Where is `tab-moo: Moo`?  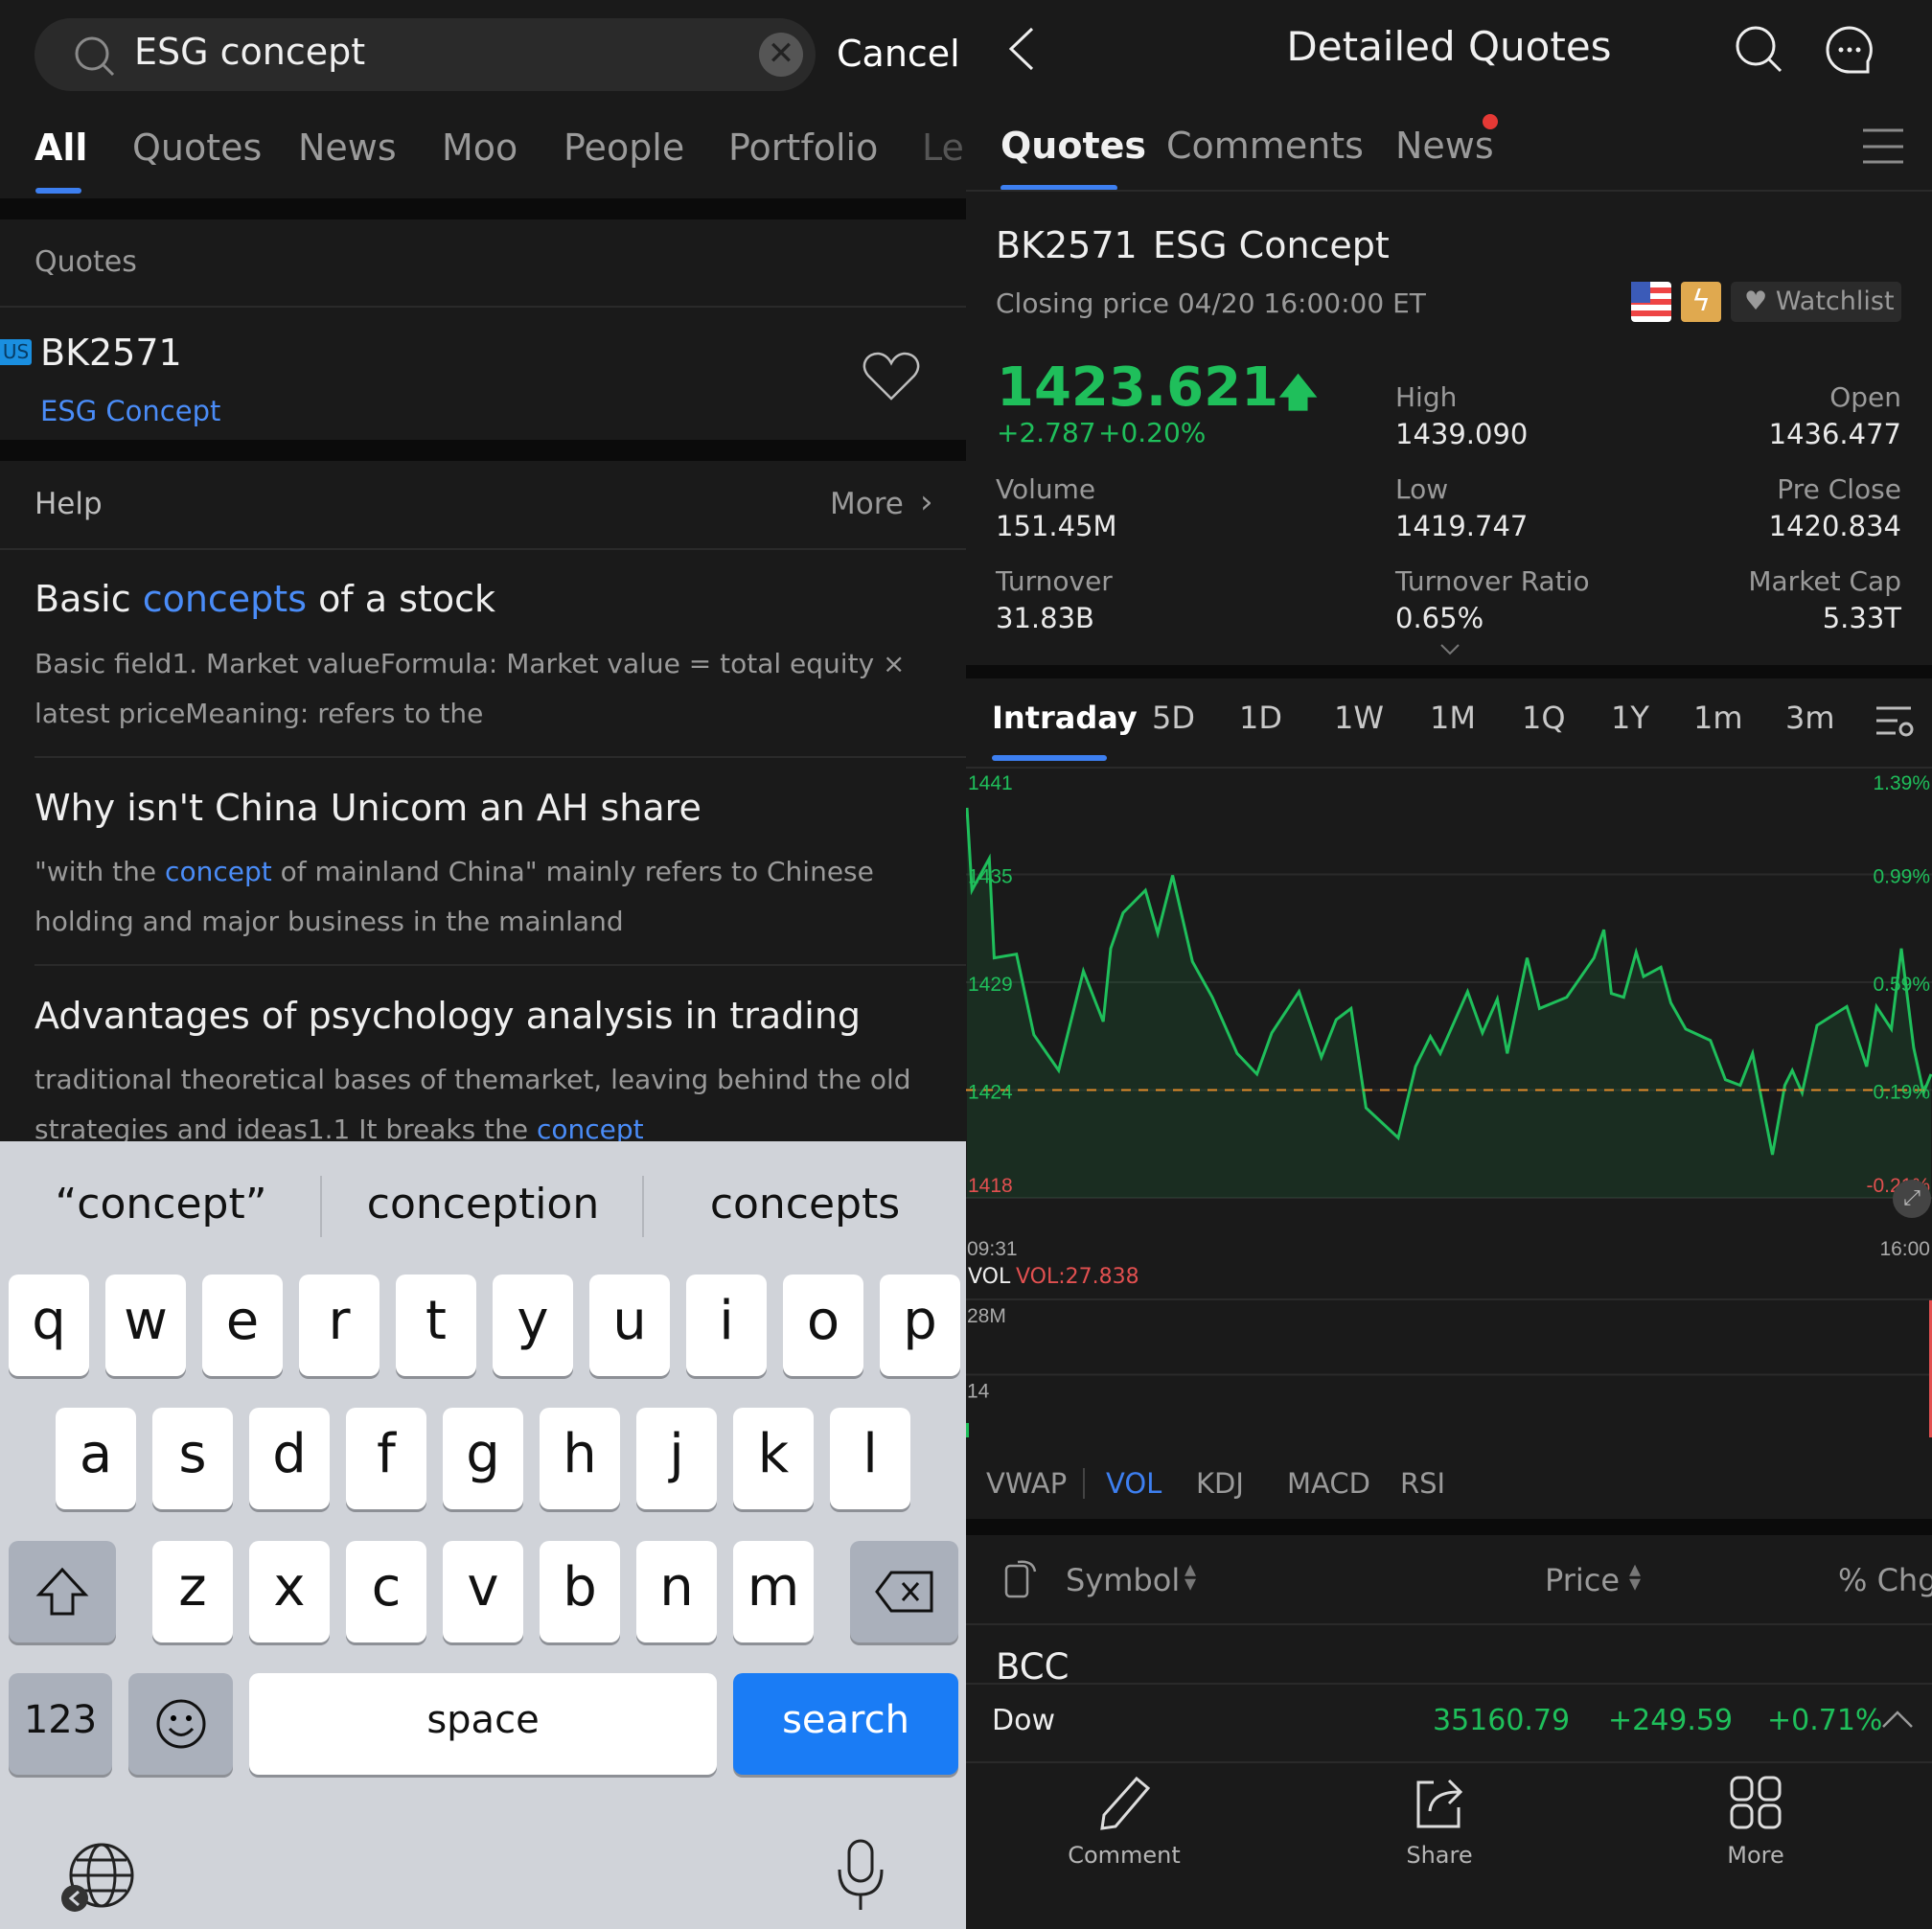
tab-moo: Moo is located at coordinates (480, 147).